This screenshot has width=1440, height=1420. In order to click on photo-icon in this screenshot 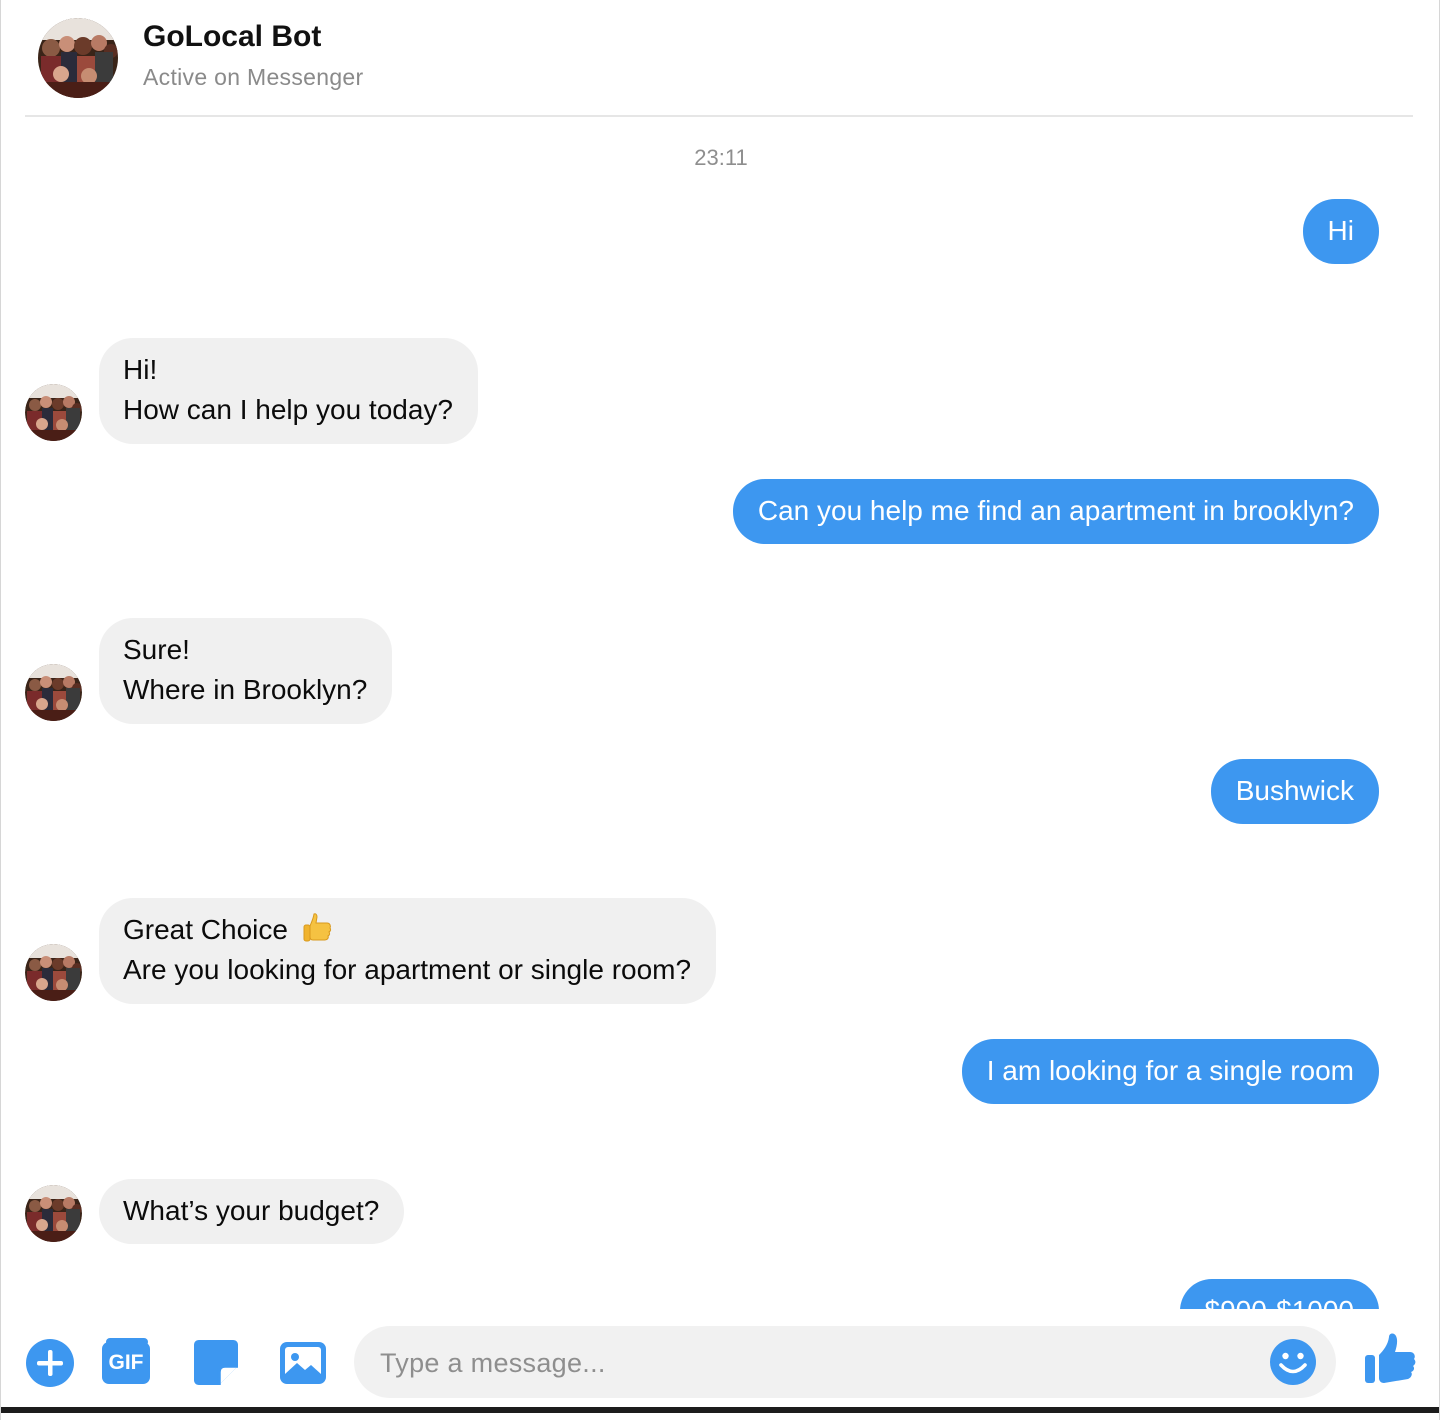, I will do `click(303, 1363)`.